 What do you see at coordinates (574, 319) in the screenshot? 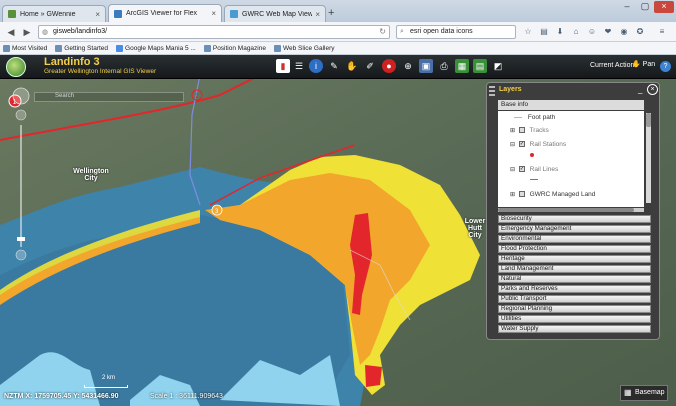
I see `category-utilities: Utilities` at bounding box center [574, 319].